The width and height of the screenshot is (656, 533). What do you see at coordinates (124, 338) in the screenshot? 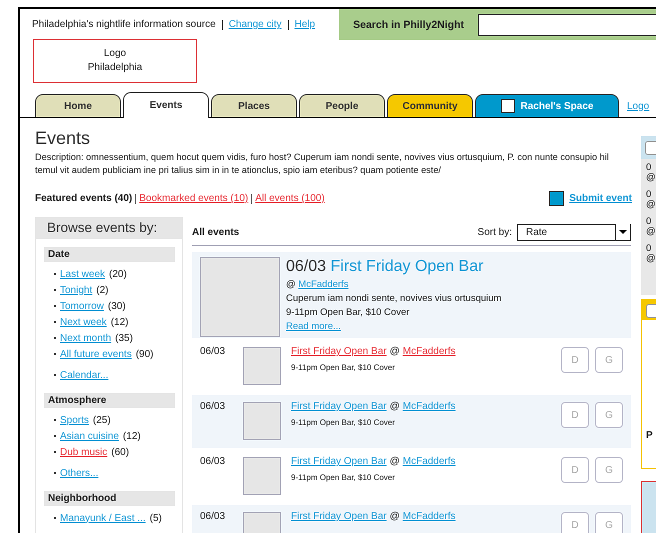
I see `count-label: (35)` at bounding box center [124, 338].